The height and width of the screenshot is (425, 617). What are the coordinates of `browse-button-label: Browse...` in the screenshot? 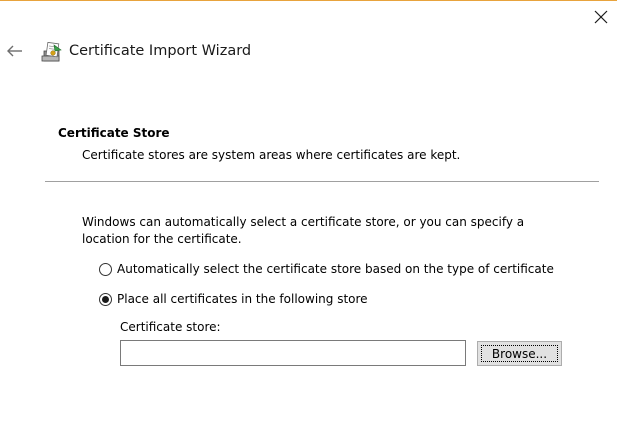 It's located at (519, 353).